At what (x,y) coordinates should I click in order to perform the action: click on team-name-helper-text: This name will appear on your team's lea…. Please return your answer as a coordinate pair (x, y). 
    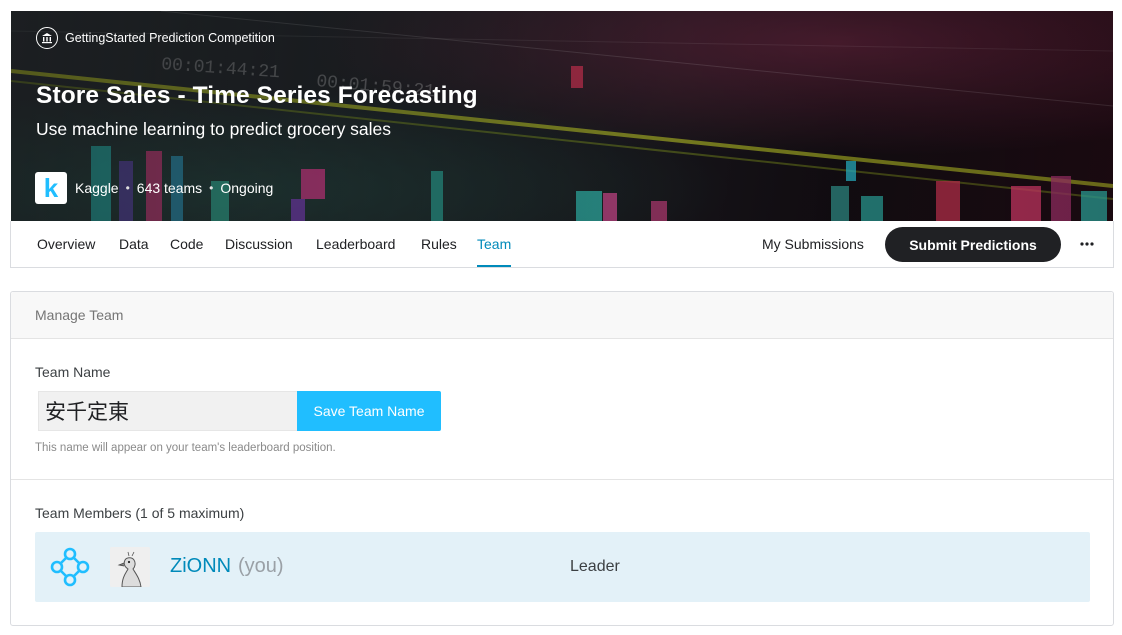
    Looking at the image, I should click on (185, 448).